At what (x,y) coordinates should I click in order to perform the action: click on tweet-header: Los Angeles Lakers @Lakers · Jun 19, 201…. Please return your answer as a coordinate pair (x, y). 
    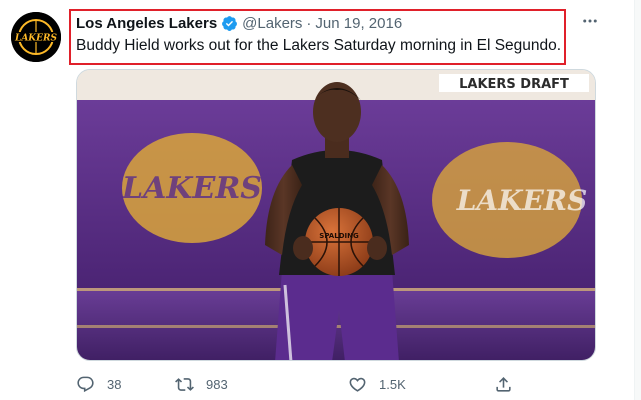
    Looking at the image, I should click on (239, 23).